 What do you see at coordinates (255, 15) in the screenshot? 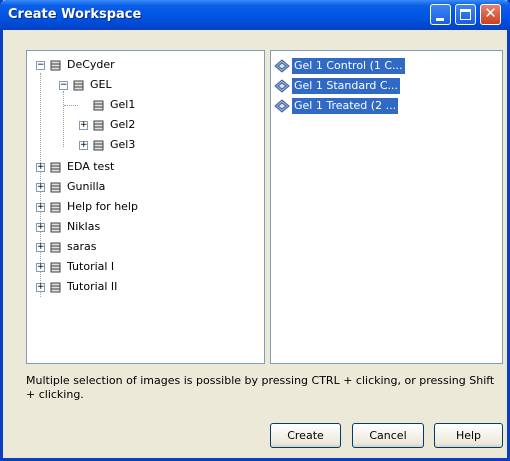
I see `title-bar: Create Workspace ✕` at bounding box center [255, 15].